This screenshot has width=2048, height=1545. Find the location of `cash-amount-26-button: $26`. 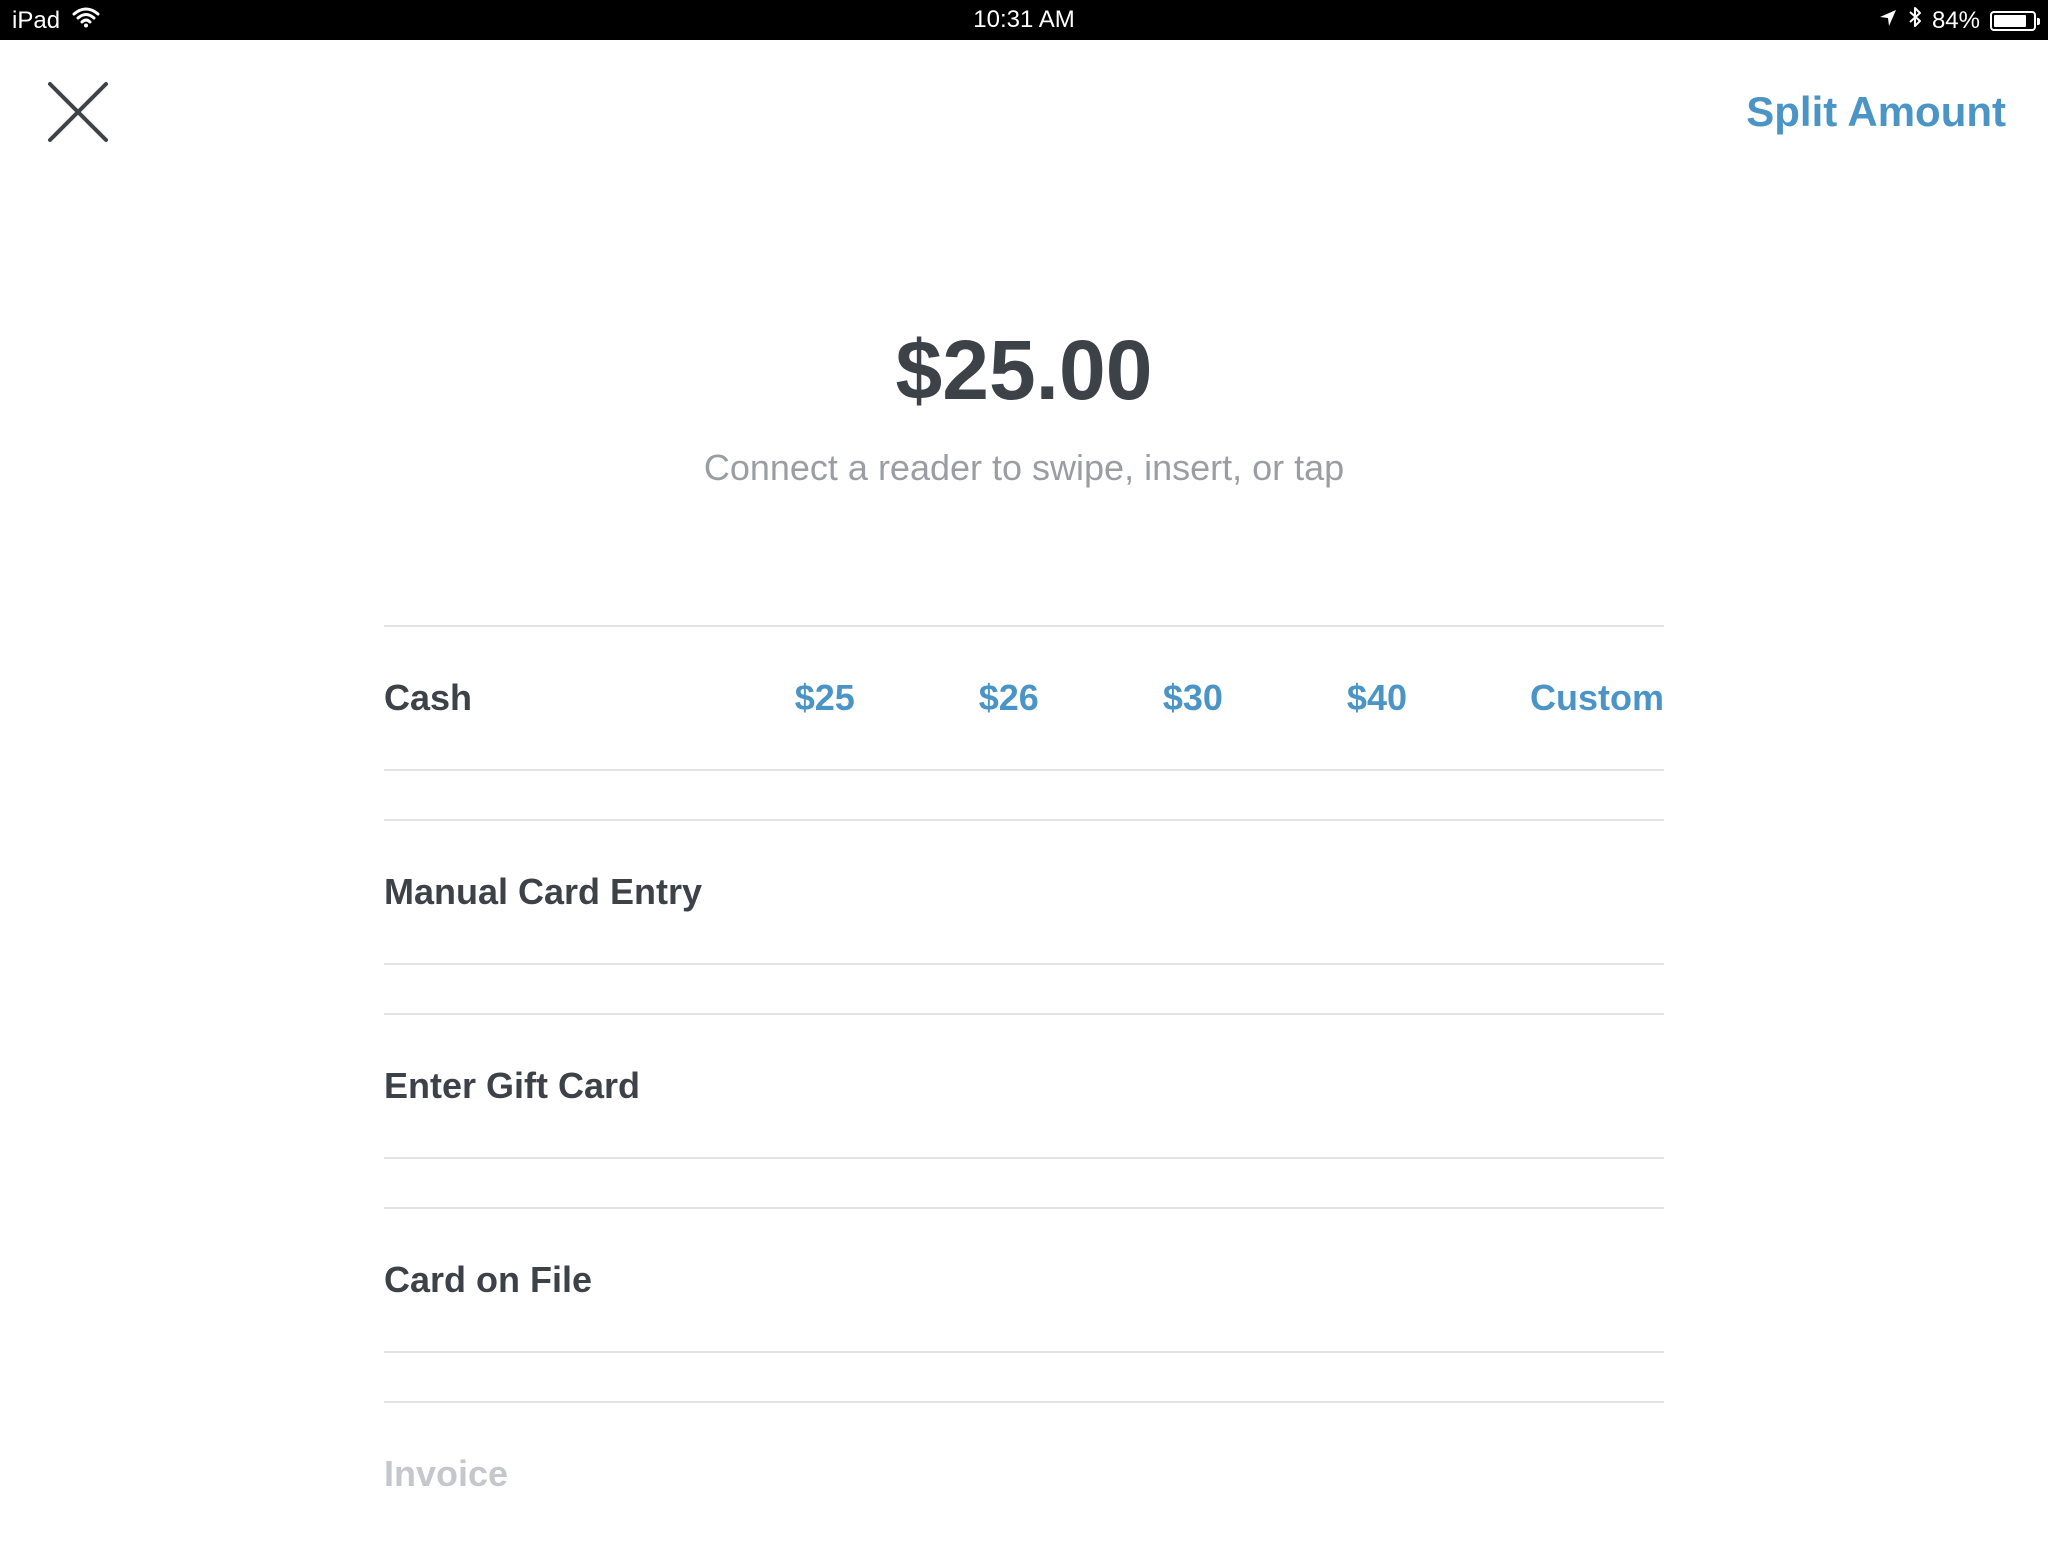

cash-amount-26-button: $26 is located at coordinates (1009, 698).